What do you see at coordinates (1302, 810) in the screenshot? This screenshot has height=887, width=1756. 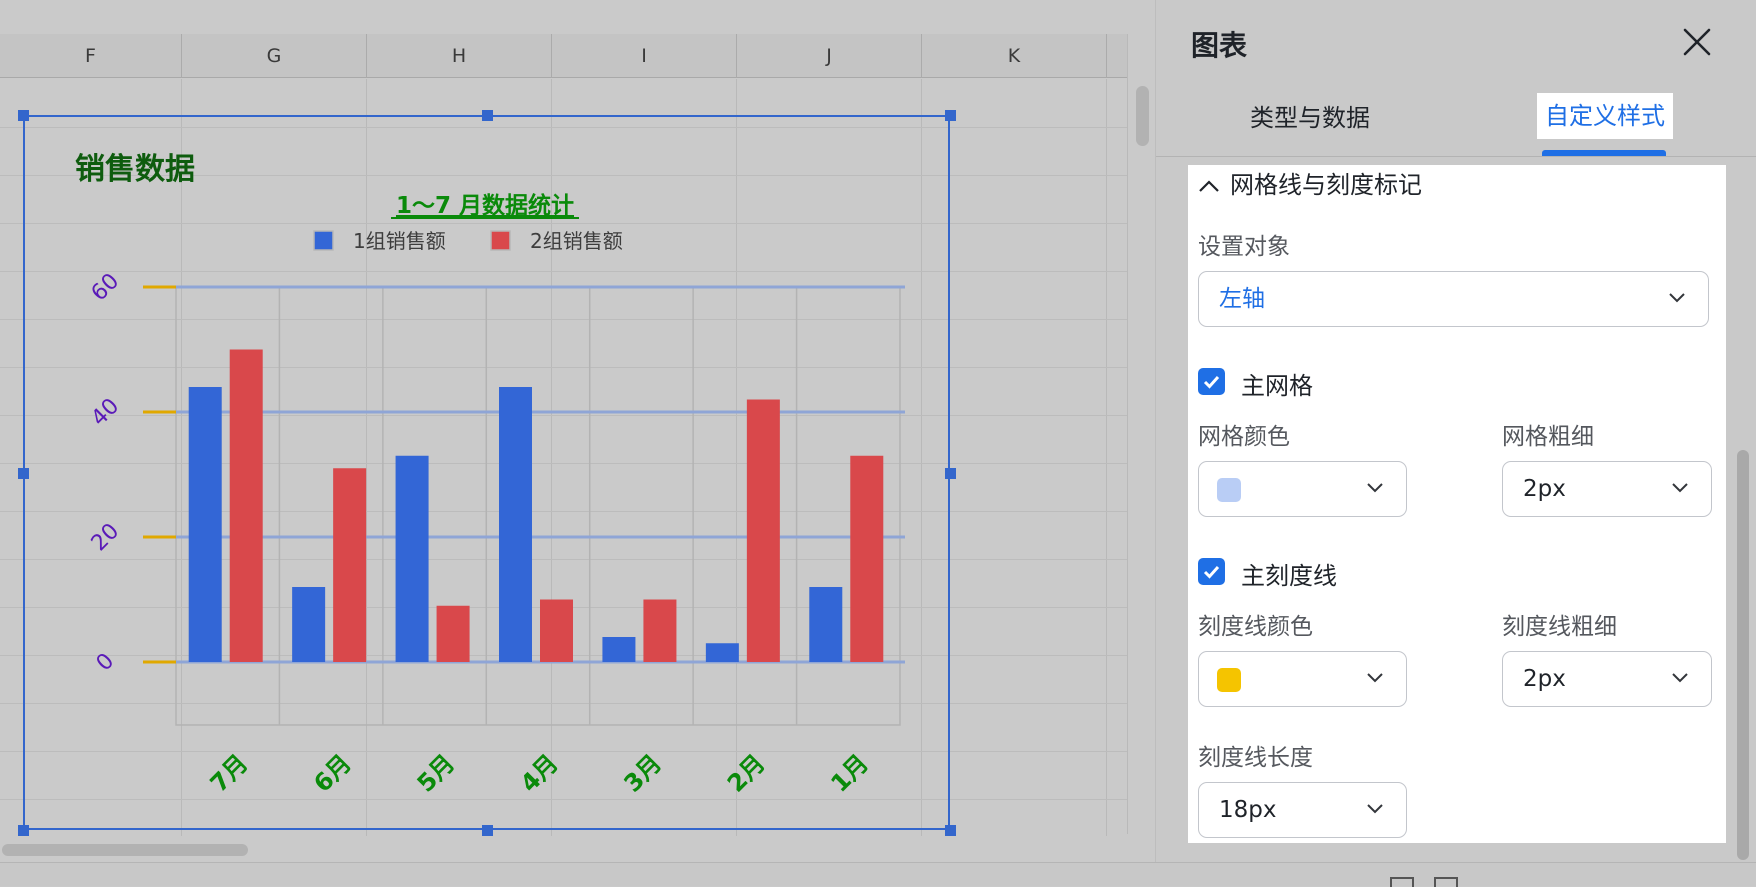 I see `tick-length-select: 18px` at bounding box center [1302, 810].